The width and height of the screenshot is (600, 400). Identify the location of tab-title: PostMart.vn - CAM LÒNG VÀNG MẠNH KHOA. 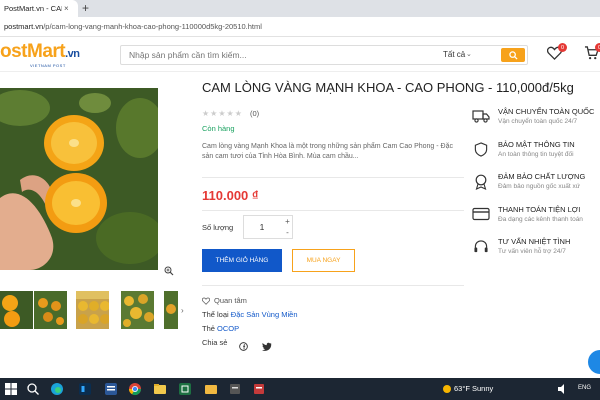
(33, 8).